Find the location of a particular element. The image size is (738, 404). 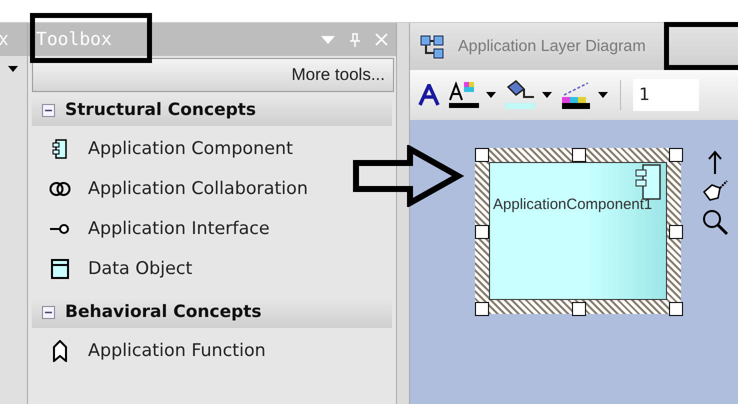

splitter is located at coordinates (403, 213).